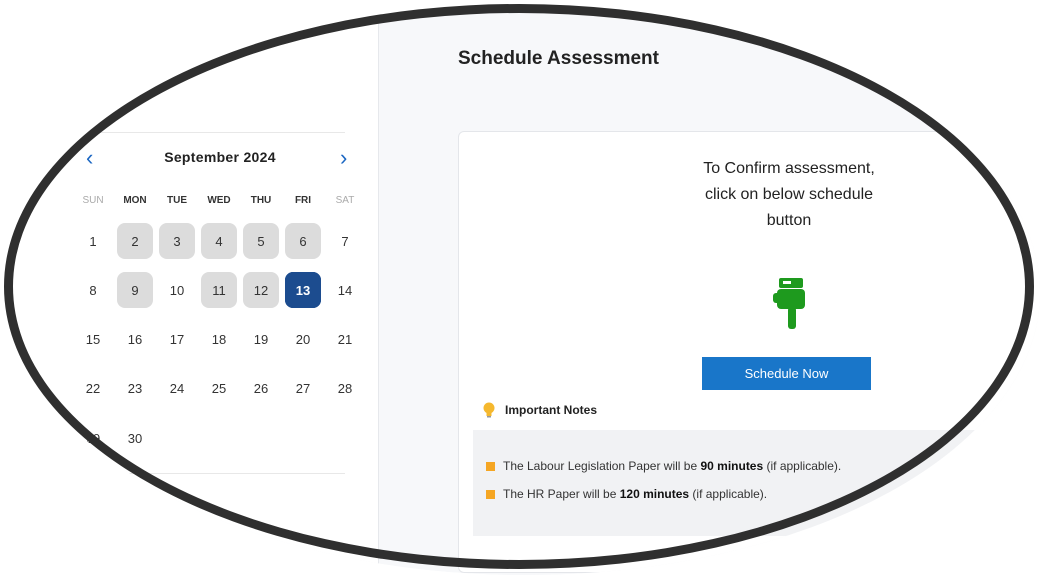 The height and width of the screenshot is (585, 1049). I want to click on calendar-header: ‹ September 2024 ›, so click(217, 159).